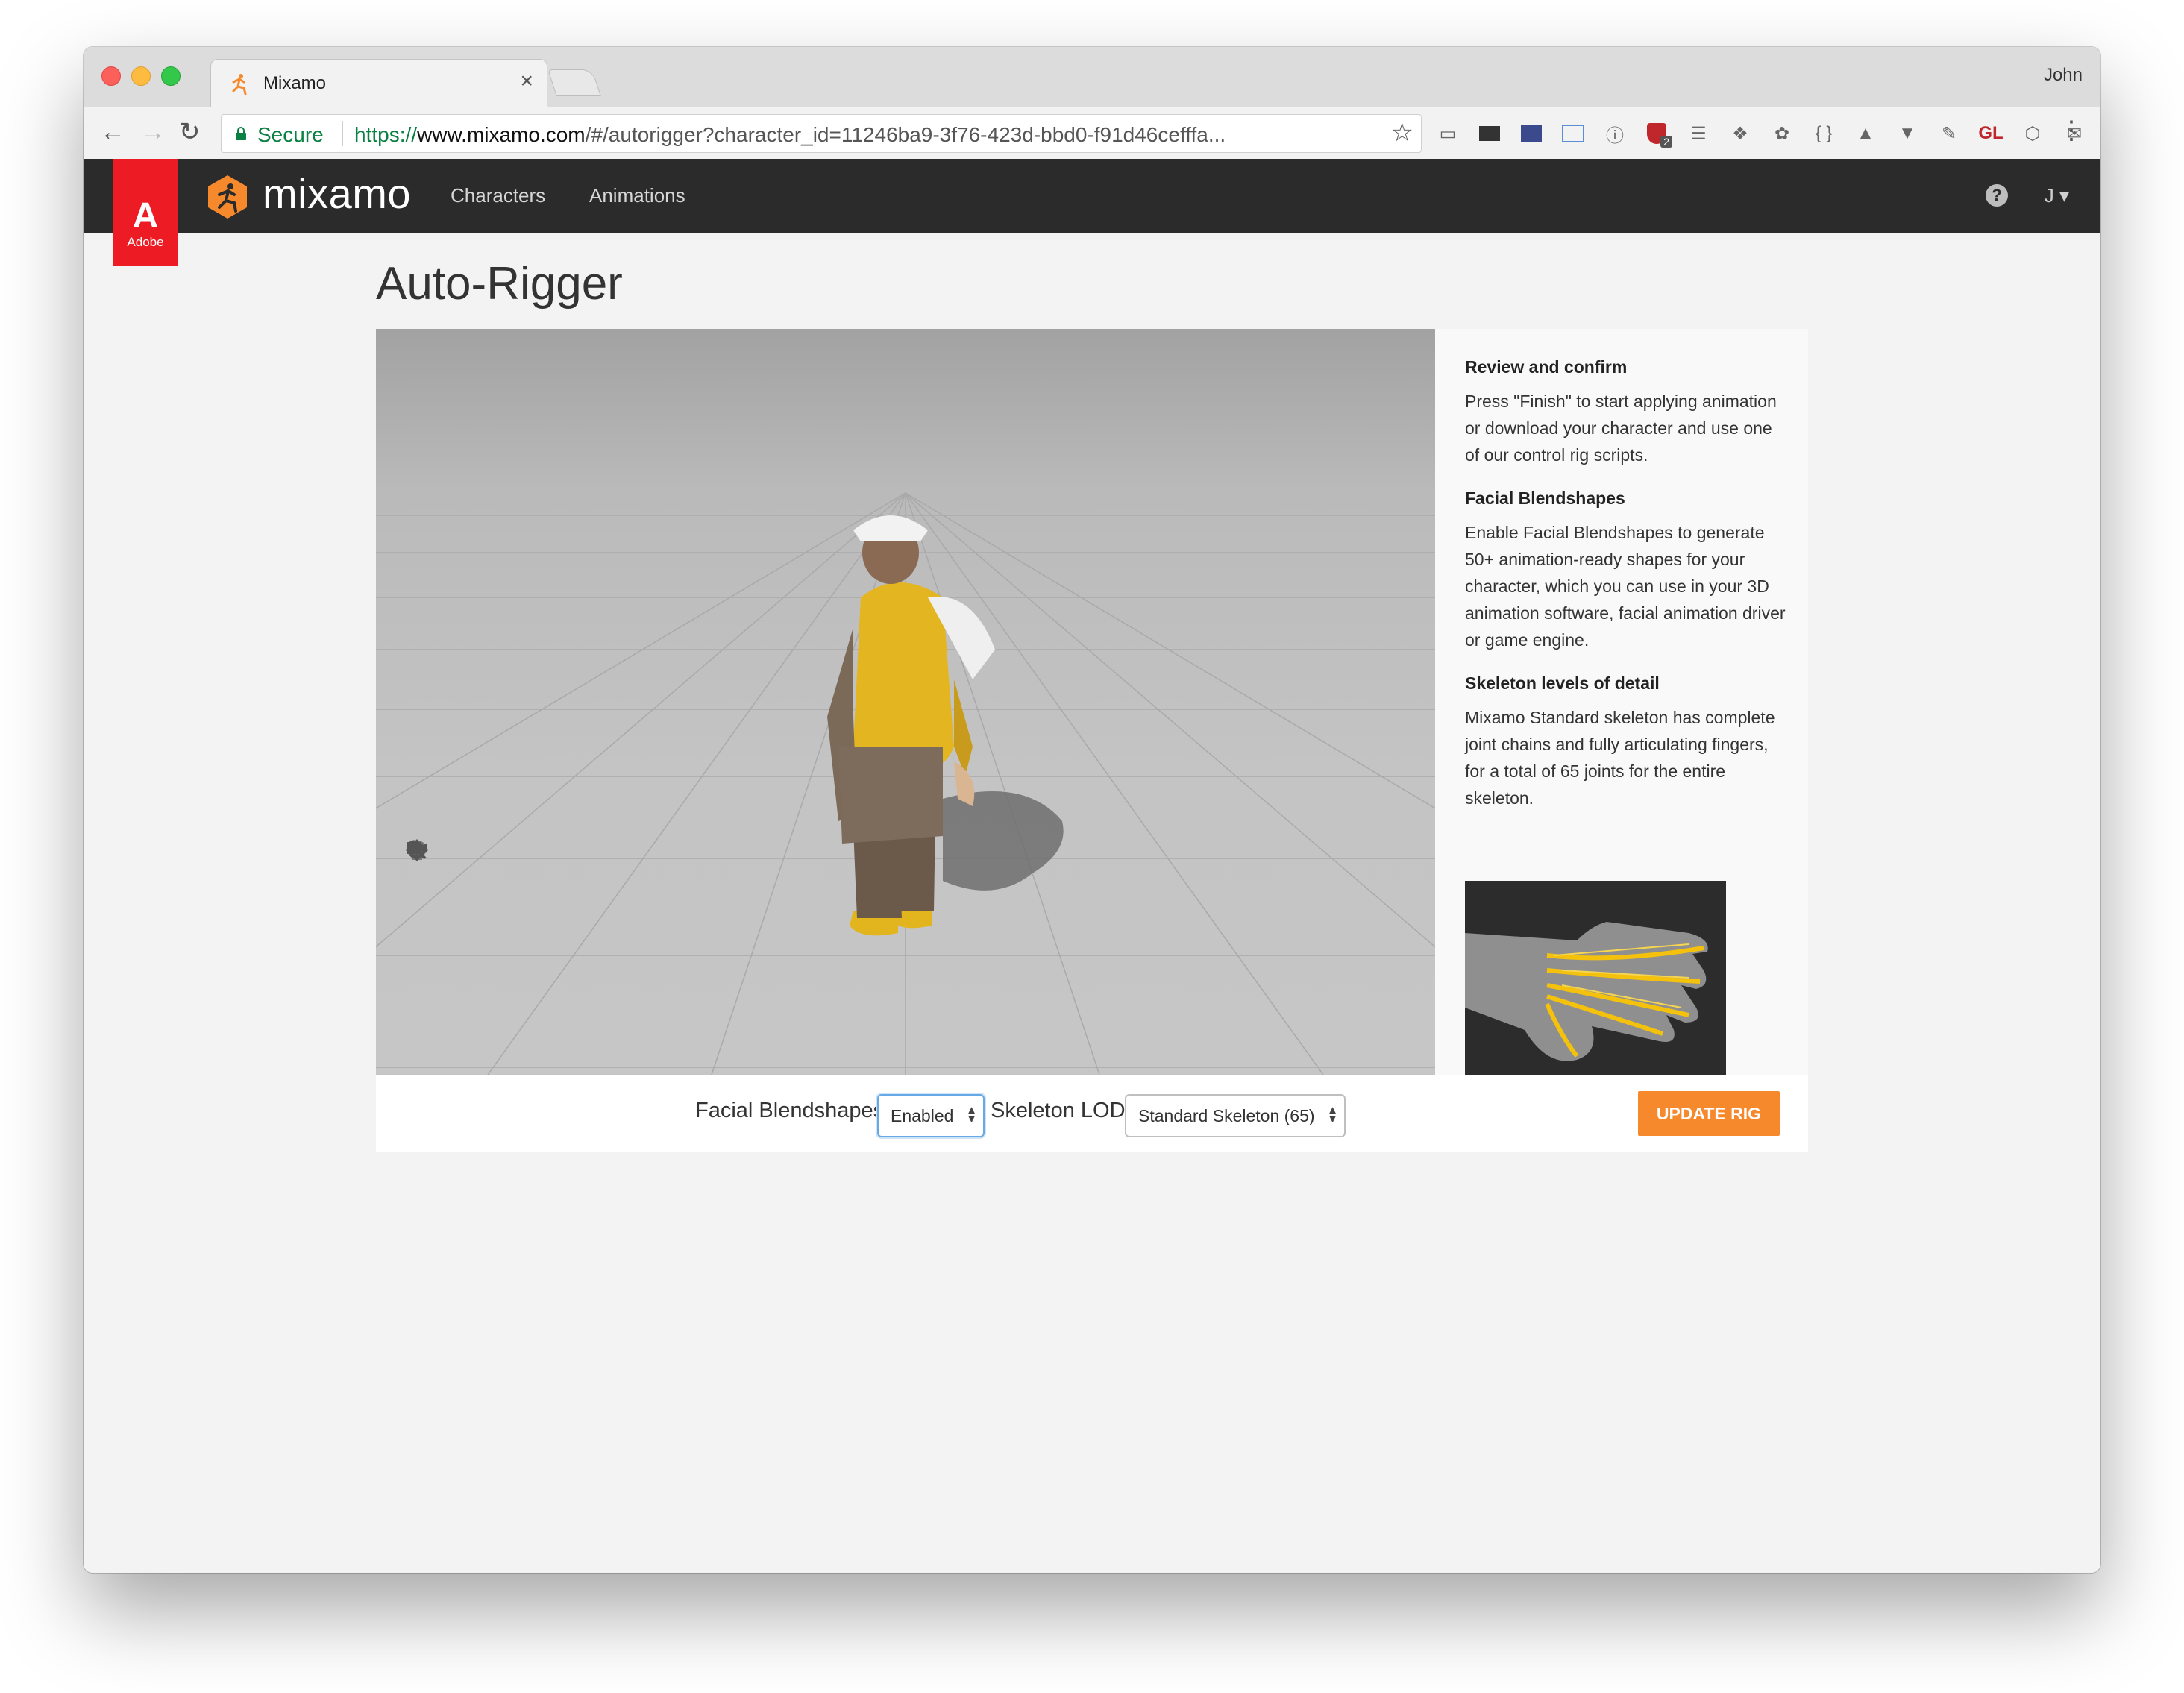 The height and width of the screenshot is (1693, 2184). Describe the element at coordinates (145, 216) in the screenshot. I see `adobe-a-icon: A` at that location.